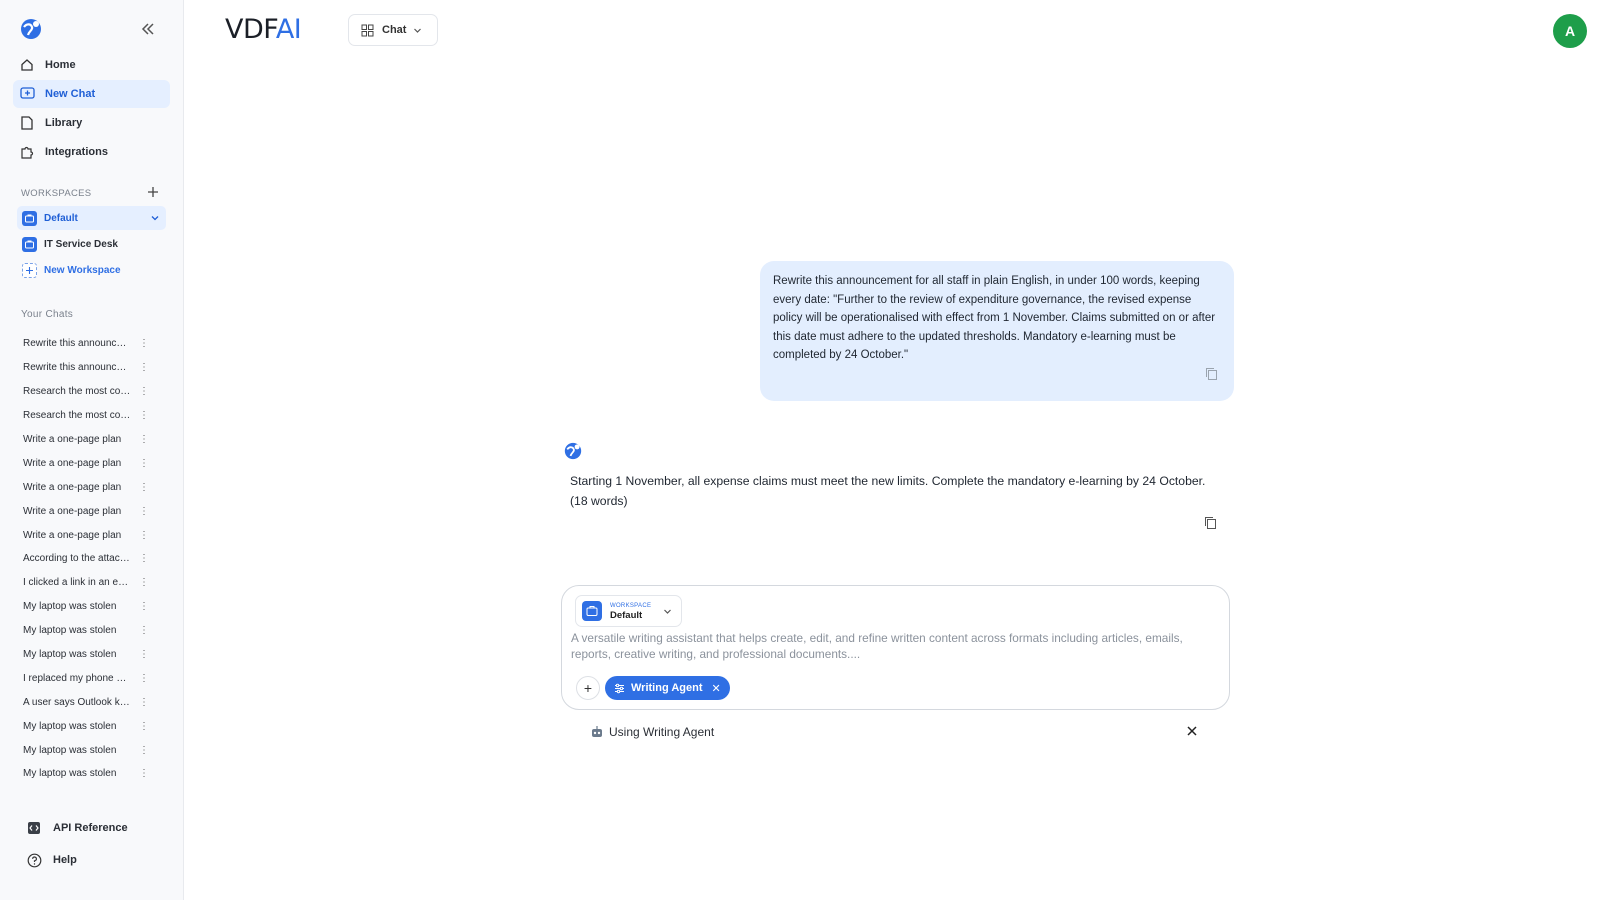  Describe the element at coordinates (250, 29) in the screenshot. I see `brand-prefix: VDF` at that location.